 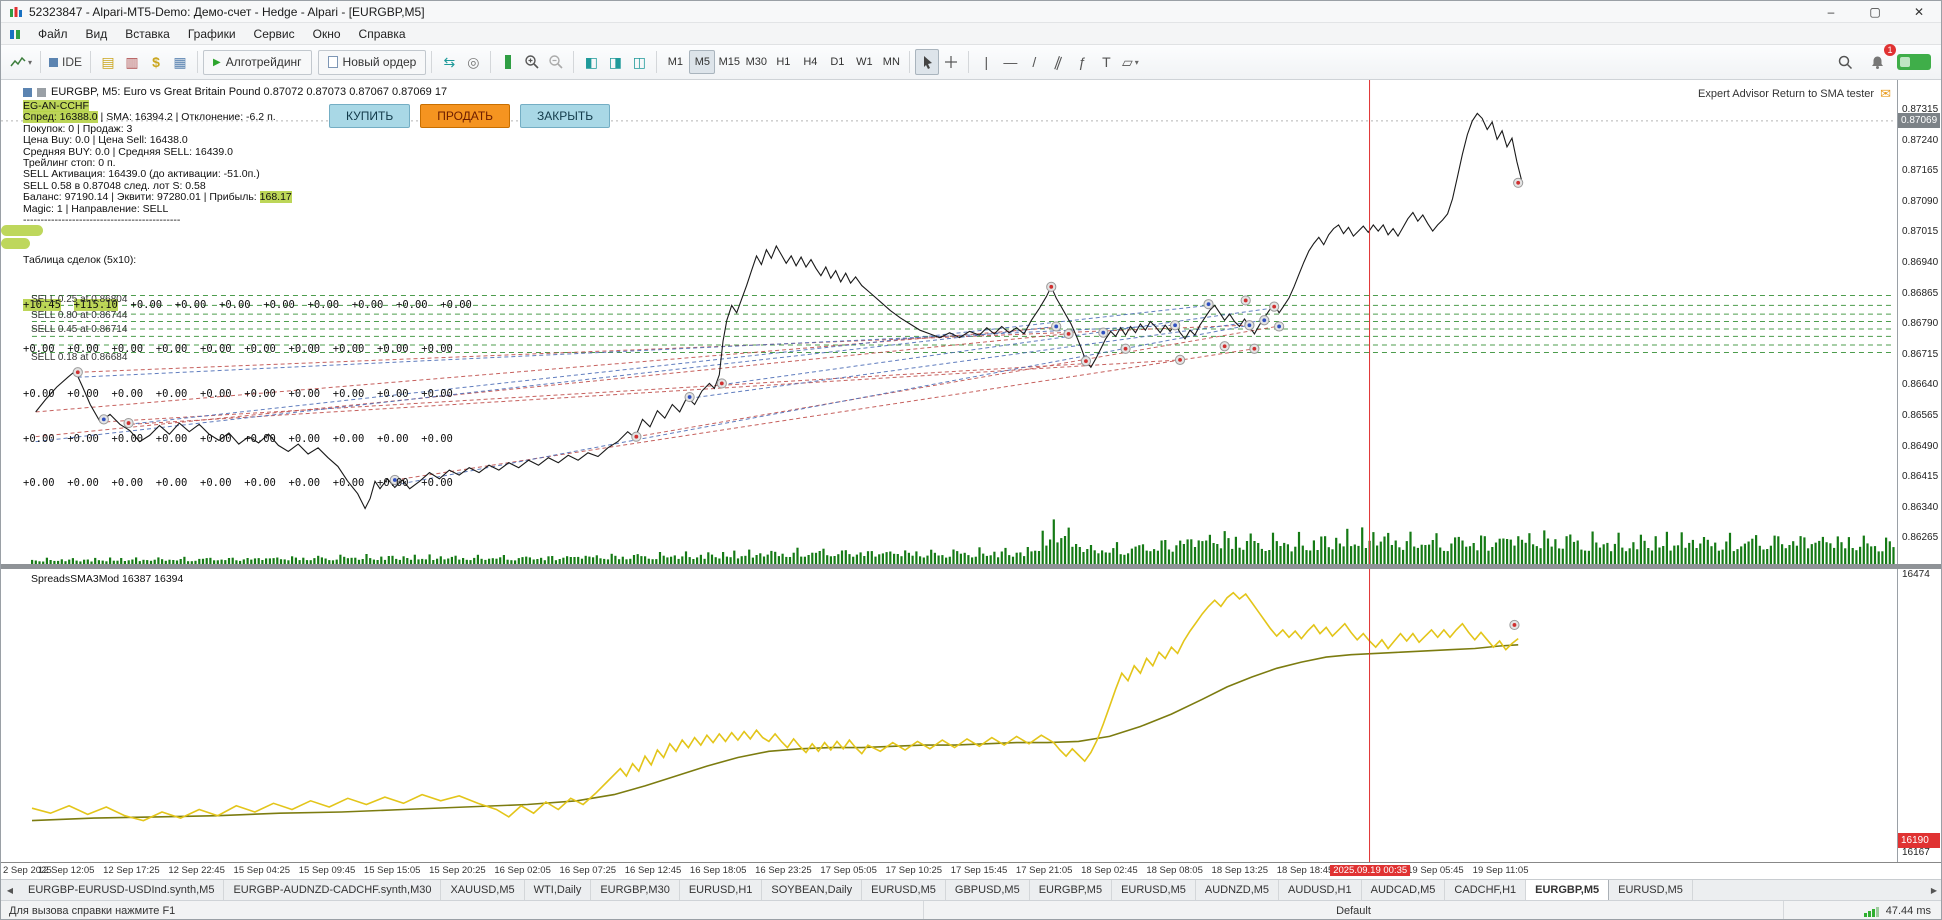 What do you see at coordinates (10, 890) in the screenshot?
I see `tabs-scroll-left: ◀` at bounding box center [10, 890].